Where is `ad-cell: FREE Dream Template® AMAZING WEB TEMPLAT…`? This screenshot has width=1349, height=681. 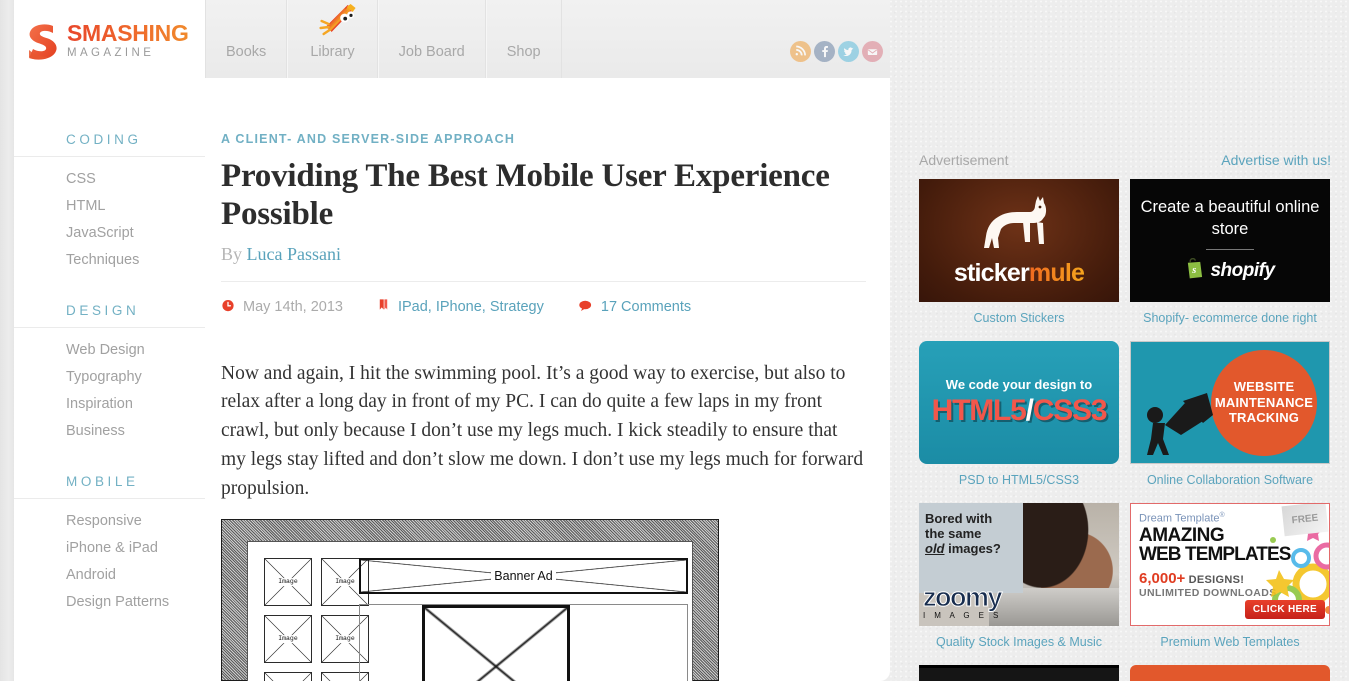
ad-cell: FREE Dream Template® AMAZING WEB TEMPLAT… is located at coordinates (1230, 584).